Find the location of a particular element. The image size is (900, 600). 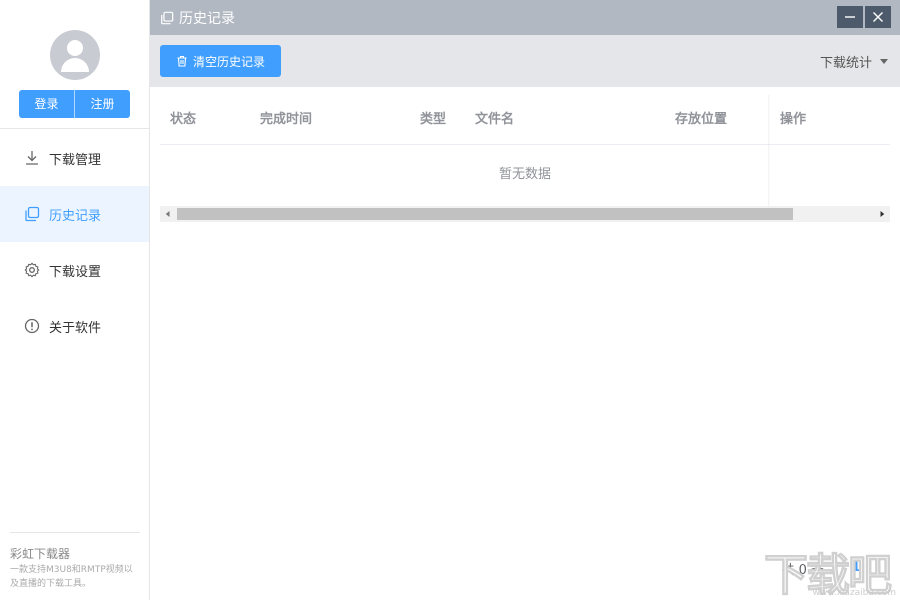

sidebar-item-history: 历史记录 is located at coordinates (74, 214).